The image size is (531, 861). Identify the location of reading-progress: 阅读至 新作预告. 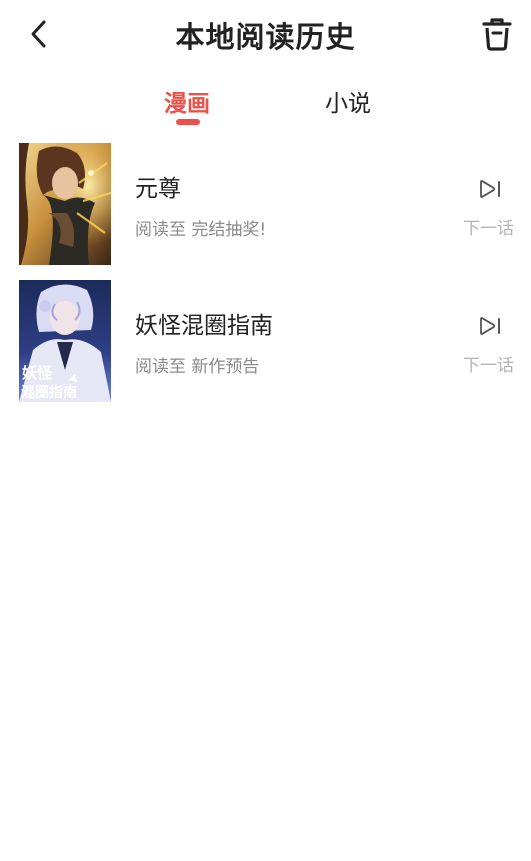
(197, 367).